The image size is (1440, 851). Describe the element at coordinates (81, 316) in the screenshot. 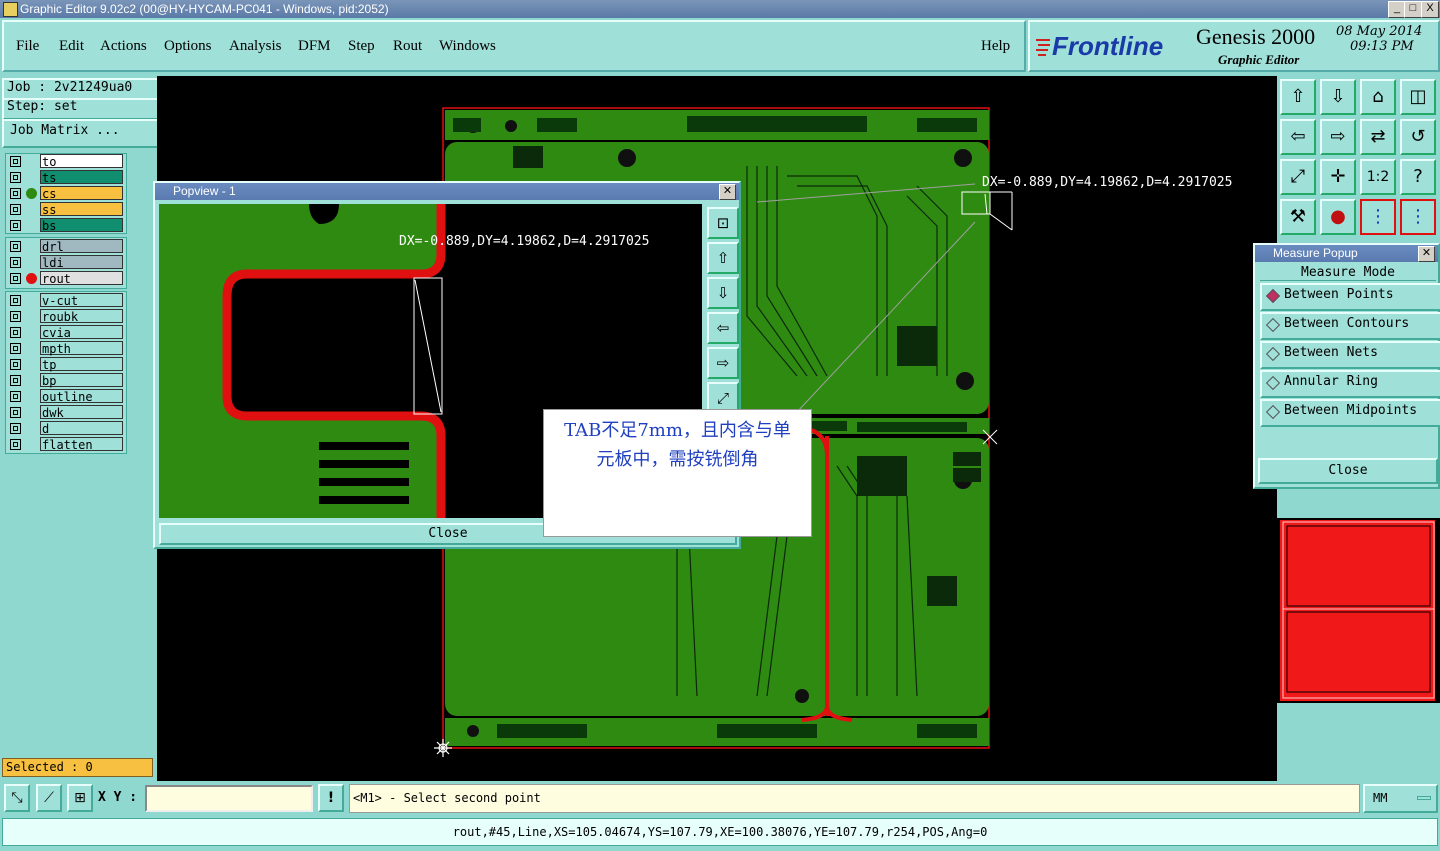

I see `layer-name: roubk` at that location.